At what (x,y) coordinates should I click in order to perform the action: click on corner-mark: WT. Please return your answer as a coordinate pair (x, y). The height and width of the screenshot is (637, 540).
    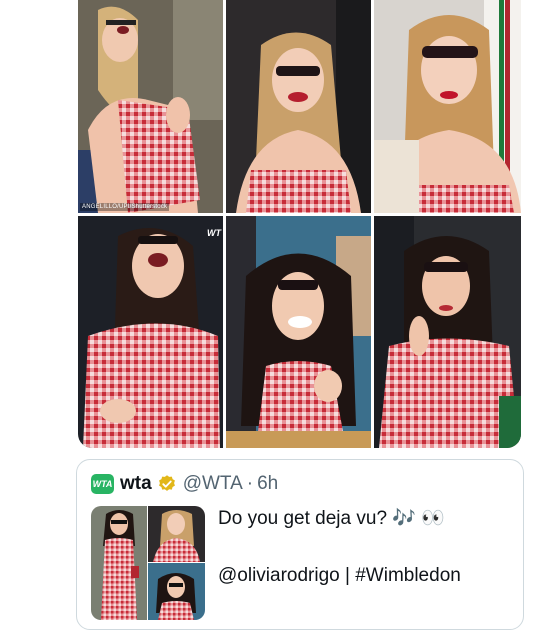
    Looking at the image, I should click on (214, 233).